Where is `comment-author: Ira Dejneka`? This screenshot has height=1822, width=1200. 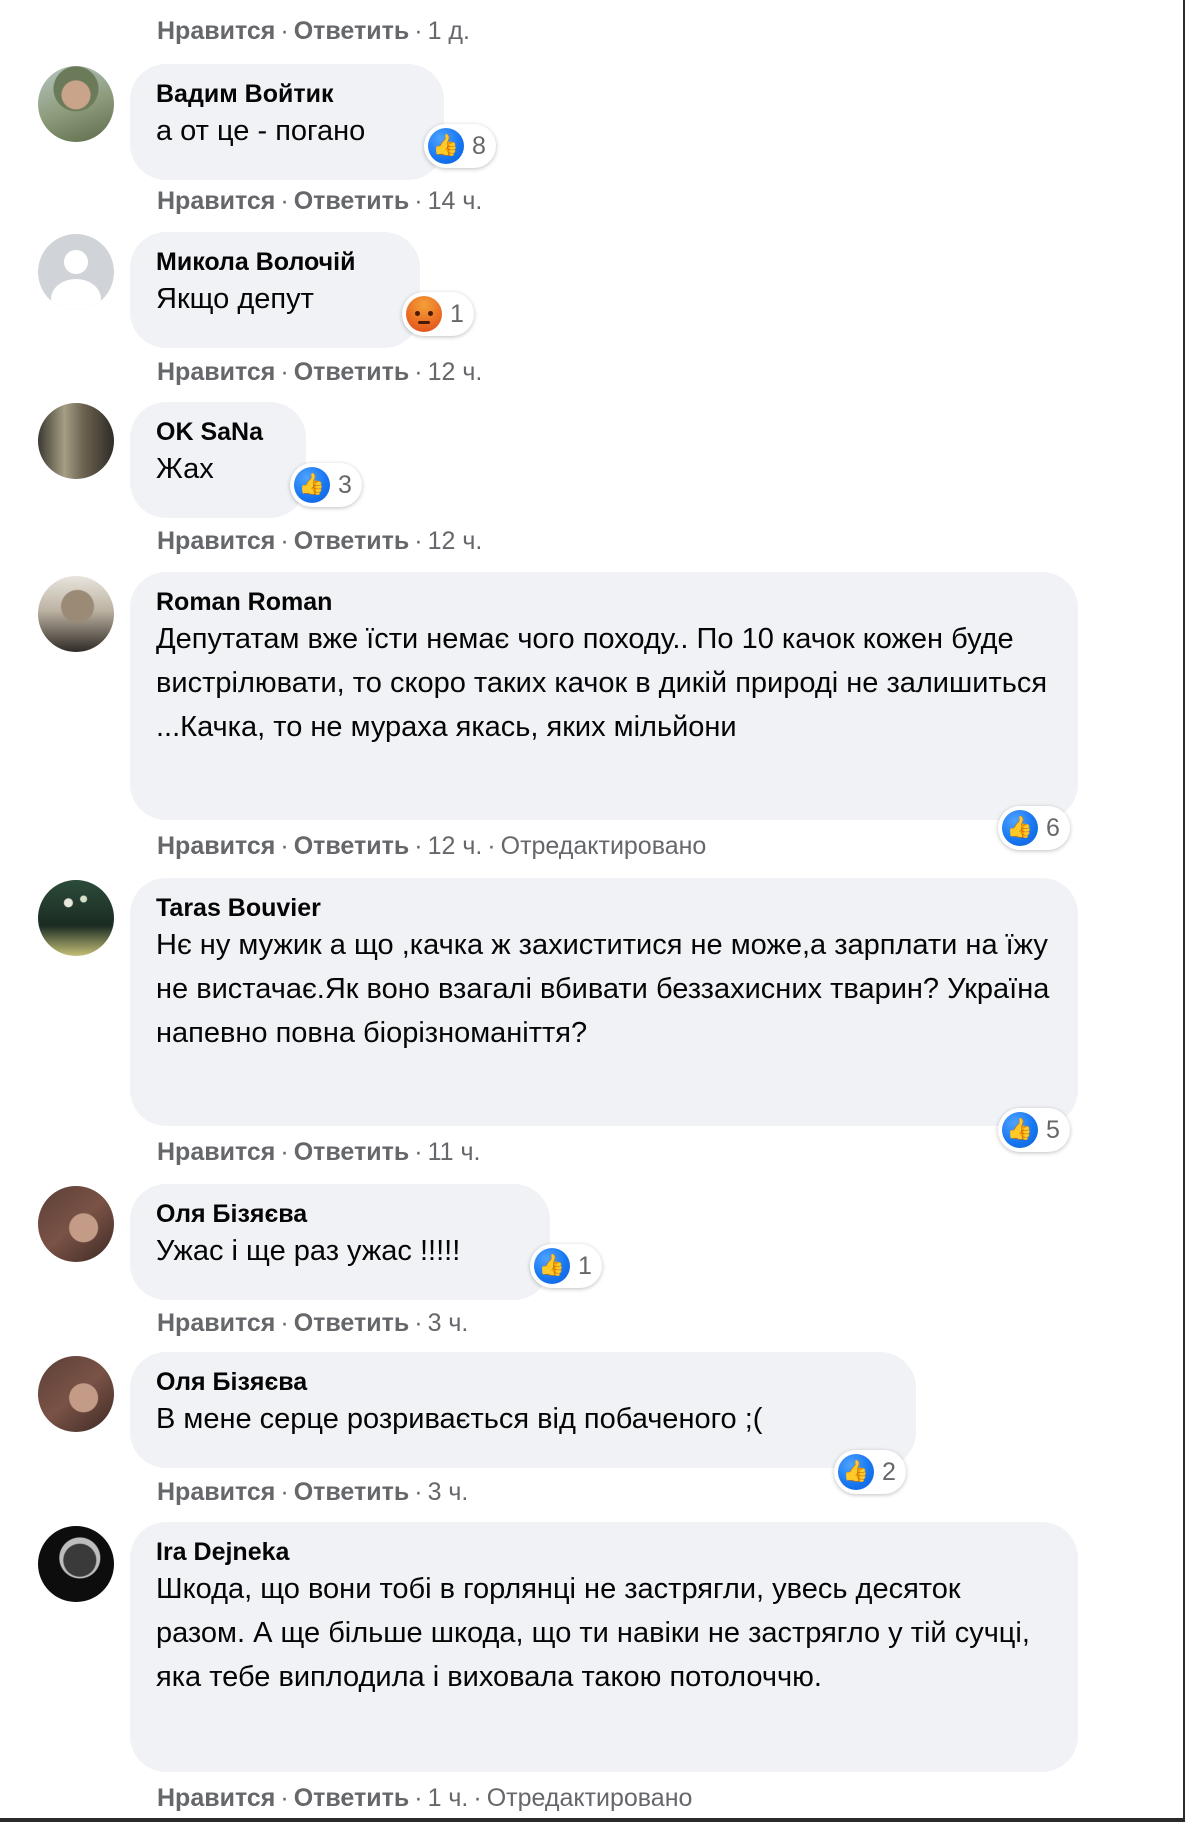 comment-author: Ira Dejneka is located at coordinates (604, 1552).